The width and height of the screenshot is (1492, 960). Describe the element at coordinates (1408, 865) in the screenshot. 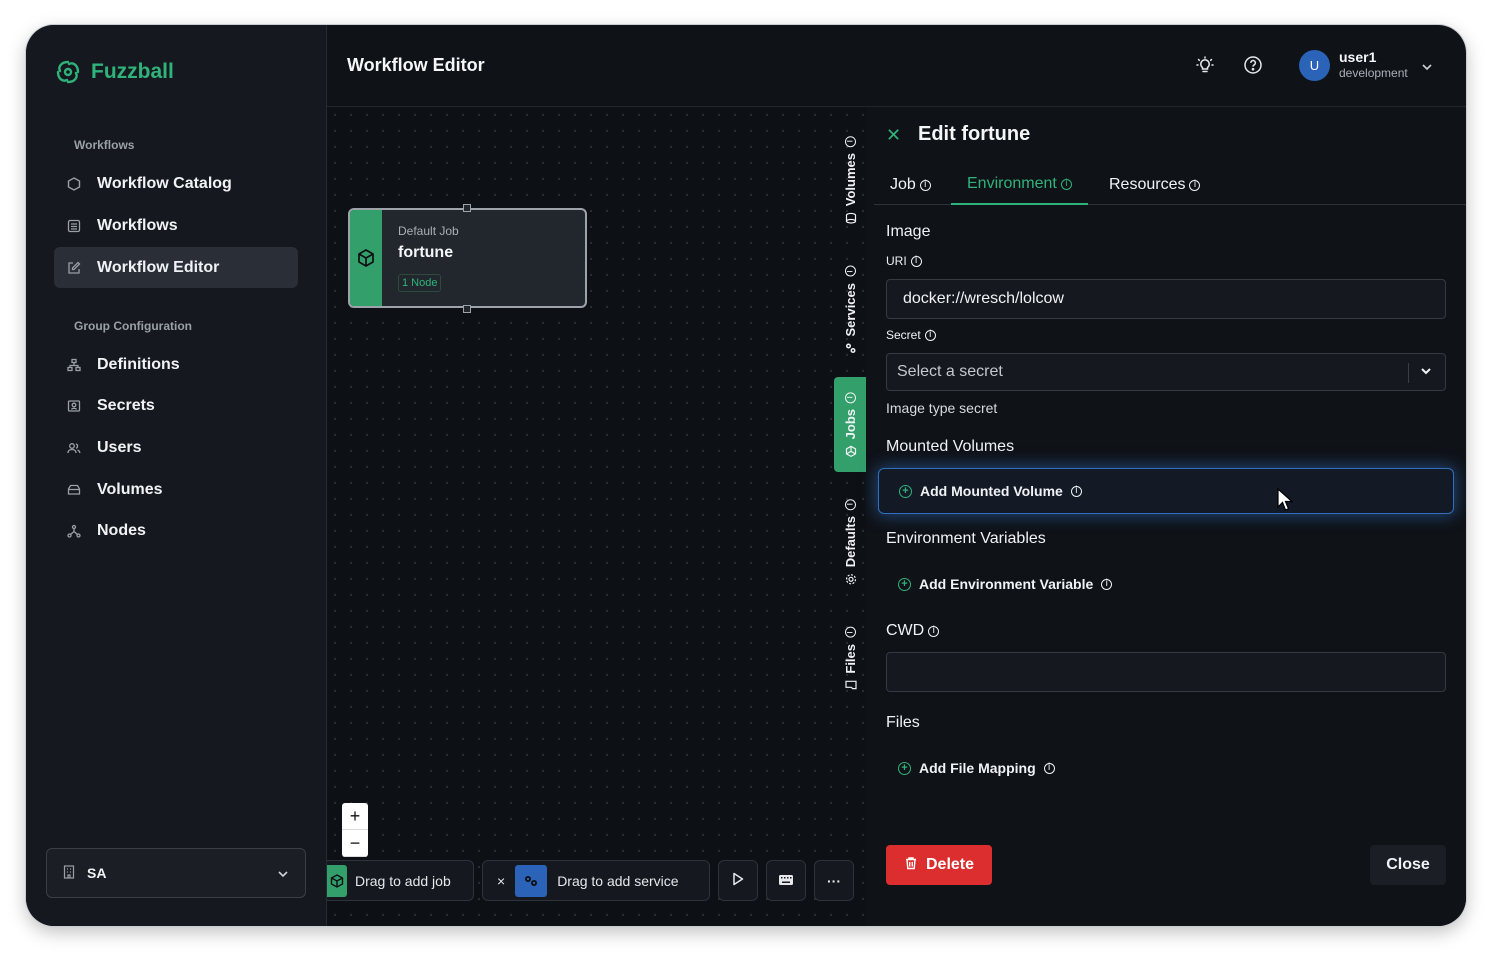

I see `close-button: Close` at that location.